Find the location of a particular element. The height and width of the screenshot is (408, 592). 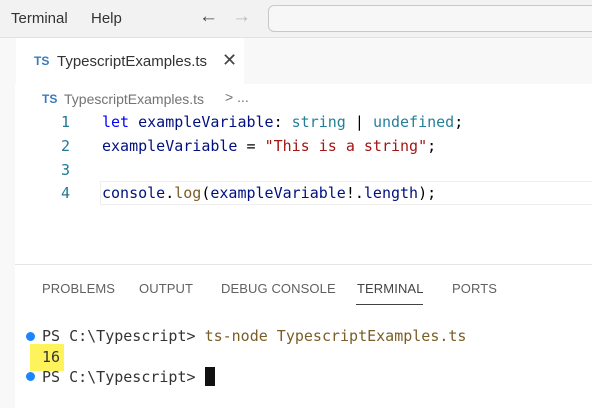

code-text: console.log(exampleVariable!.length); is located at coordinates (269, 193).